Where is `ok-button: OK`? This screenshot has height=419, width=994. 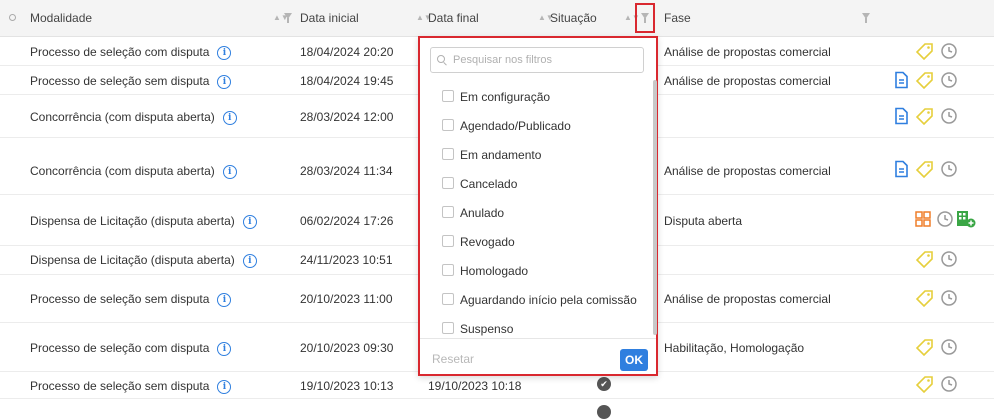 ok-button: OK is located at coordinates (634, 360).